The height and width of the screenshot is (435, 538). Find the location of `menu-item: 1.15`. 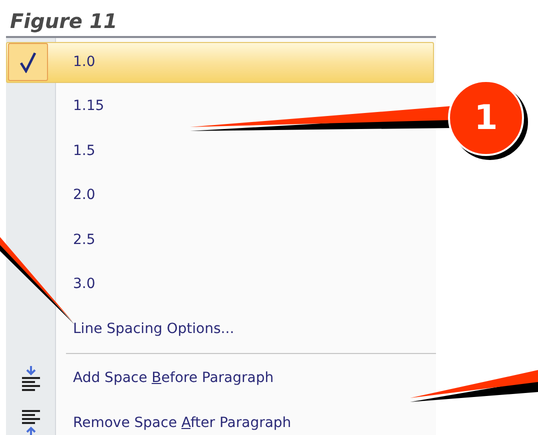

menu-item: 1.15 is located at coordinates (88, 107).